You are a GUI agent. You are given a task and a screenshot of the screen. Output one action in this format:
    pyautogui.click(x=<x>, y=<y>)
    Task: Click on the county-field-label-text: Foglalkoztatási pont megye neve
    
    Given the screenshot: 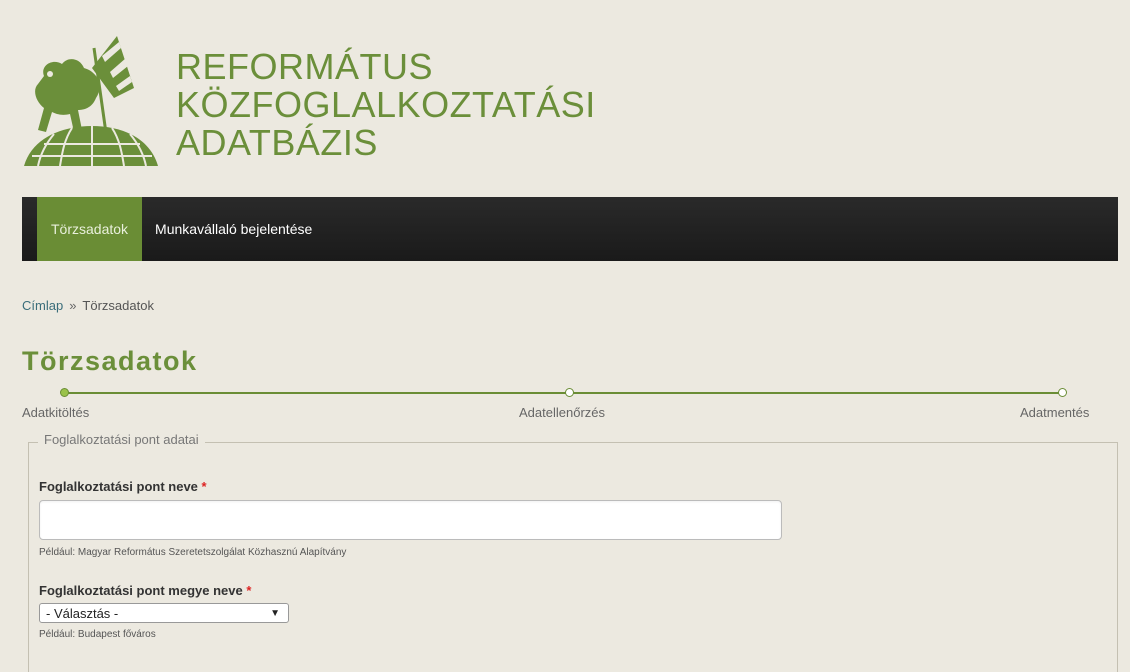 What is the action you would take?
    pyautogui.click(x=141, y=590)
    